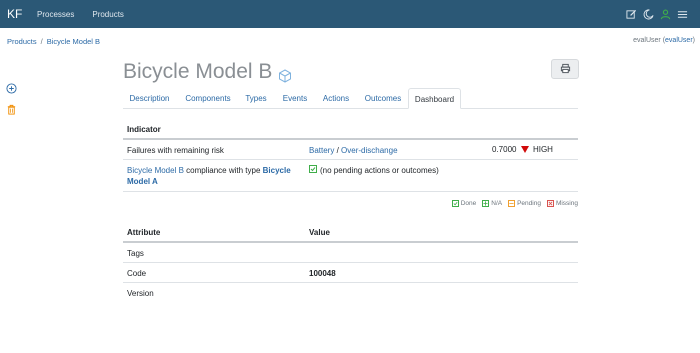 The width and height of the screenshot is (700, 353). I want to click on missing-x-icon, so click(550, 203).